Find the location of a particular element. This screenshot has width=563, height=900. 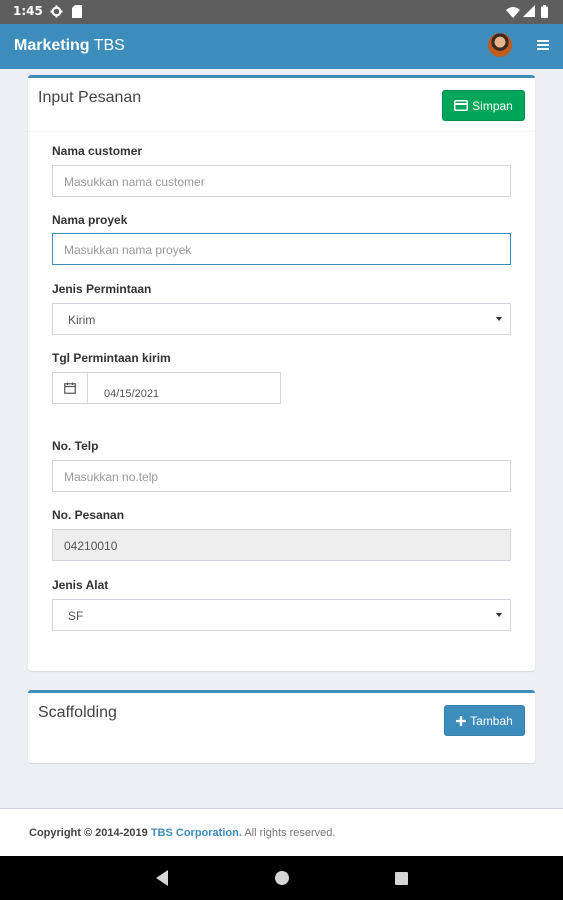

order-number-value: 04210010 is located at coordinates (91, 546).